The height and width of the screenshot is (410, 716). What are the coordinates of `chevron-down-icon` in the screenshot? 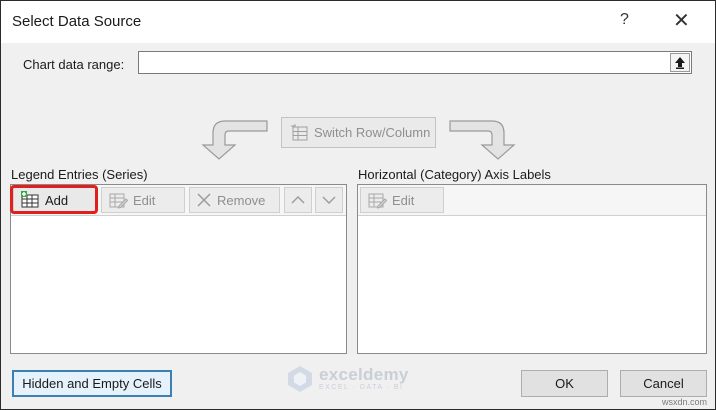 It's located at (329, 200).